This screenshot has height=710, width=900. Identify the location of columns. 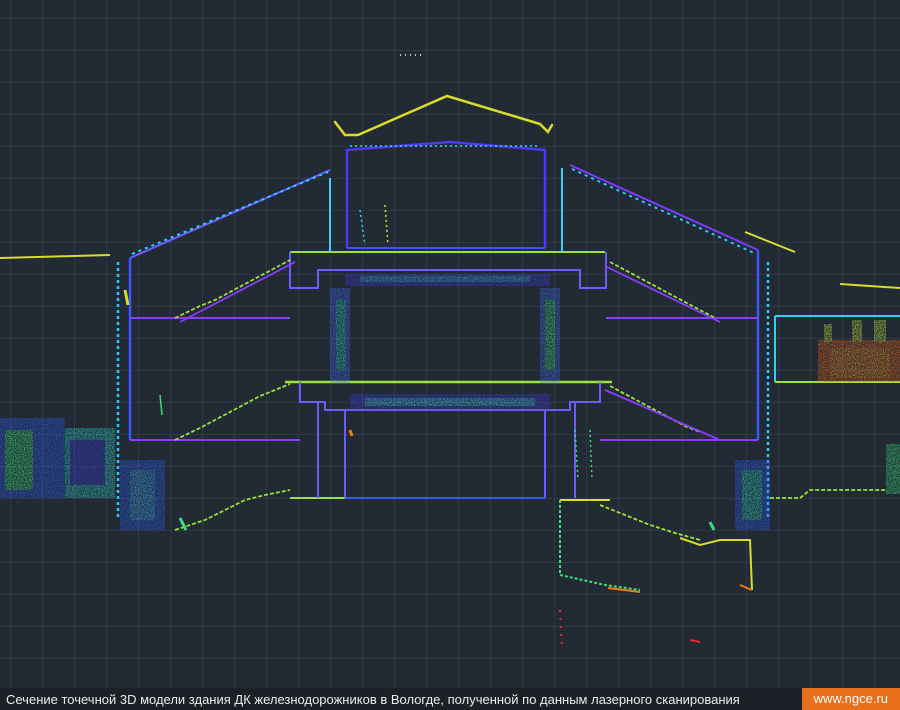
(445, 335).